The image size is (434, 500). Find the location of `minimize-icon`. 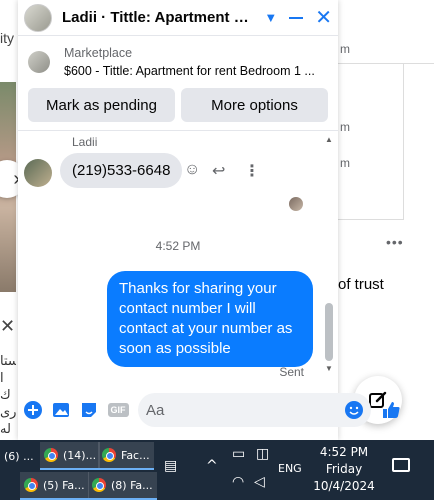

minimize-icon is located at coordinates (296, 17).